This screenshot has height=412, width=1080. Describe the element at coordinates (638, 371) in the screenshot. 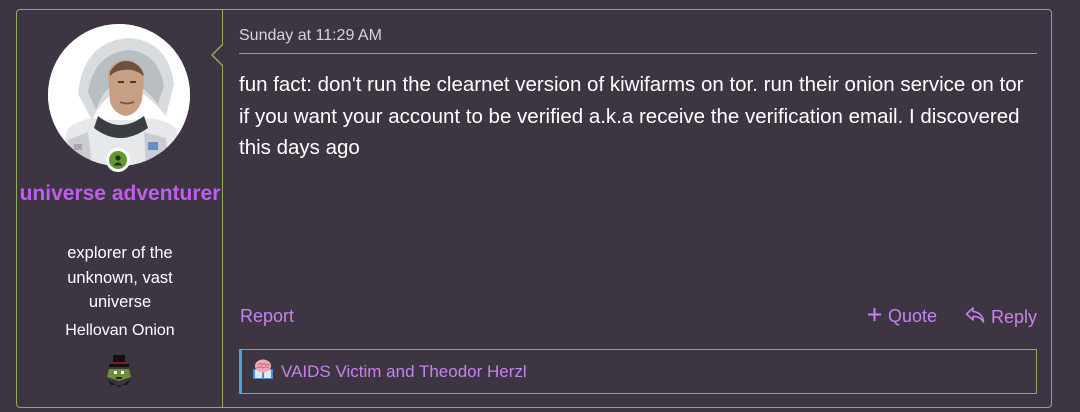

I see `reactions-bar: VAIDS Victim and Theodor Herzl` at that location.